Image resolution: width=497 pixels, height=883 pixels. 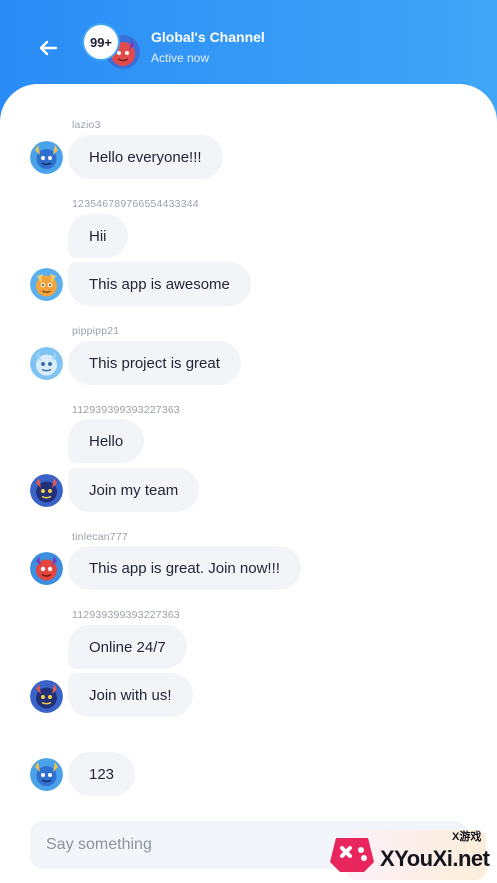 What do you see at coordinates (184, 568) in the screenshot?
I see `message-bubble: This app is great. Join now!!!` at bounding box center [184, 568].